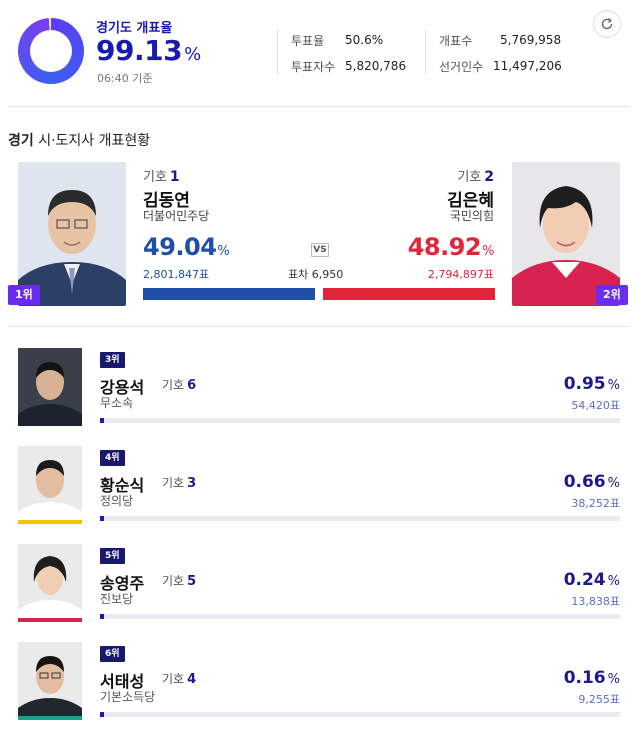 The height and width of the screenshot is (742, 638). What do you see at coordinates (527, 66) in the screenshot?
I see `electorate-value: 11,497,206` at bounding box center [527, 66].